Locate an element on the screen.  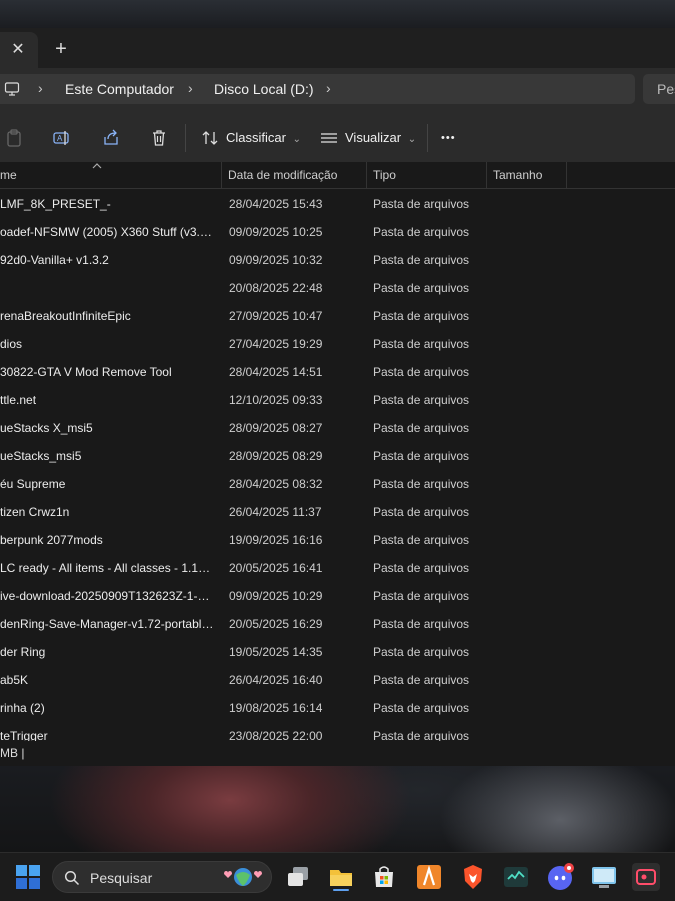
file-name: tizen Crwz1n is located at coordinates (35, 512).